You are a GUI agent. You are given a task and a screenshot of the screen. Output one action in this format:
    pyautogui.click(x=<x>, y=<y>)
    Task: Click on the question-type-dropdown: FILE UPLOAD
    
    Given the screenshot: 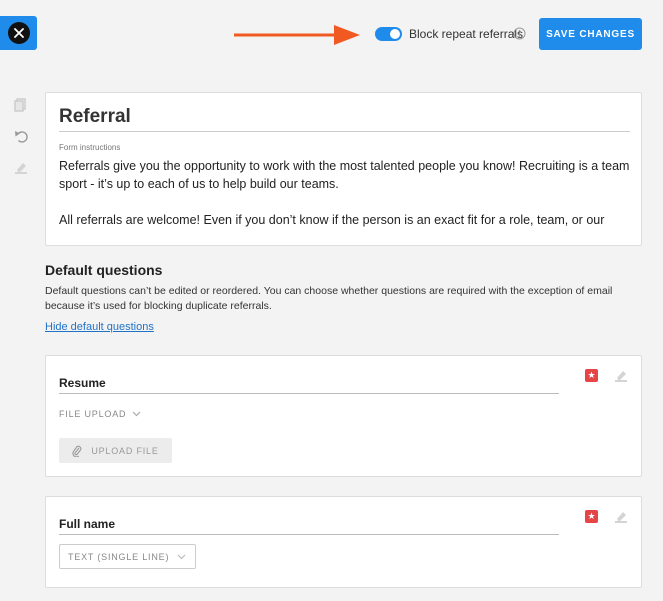 What is the action you would take?
    pyautogui.click(x=100, y=414)
    